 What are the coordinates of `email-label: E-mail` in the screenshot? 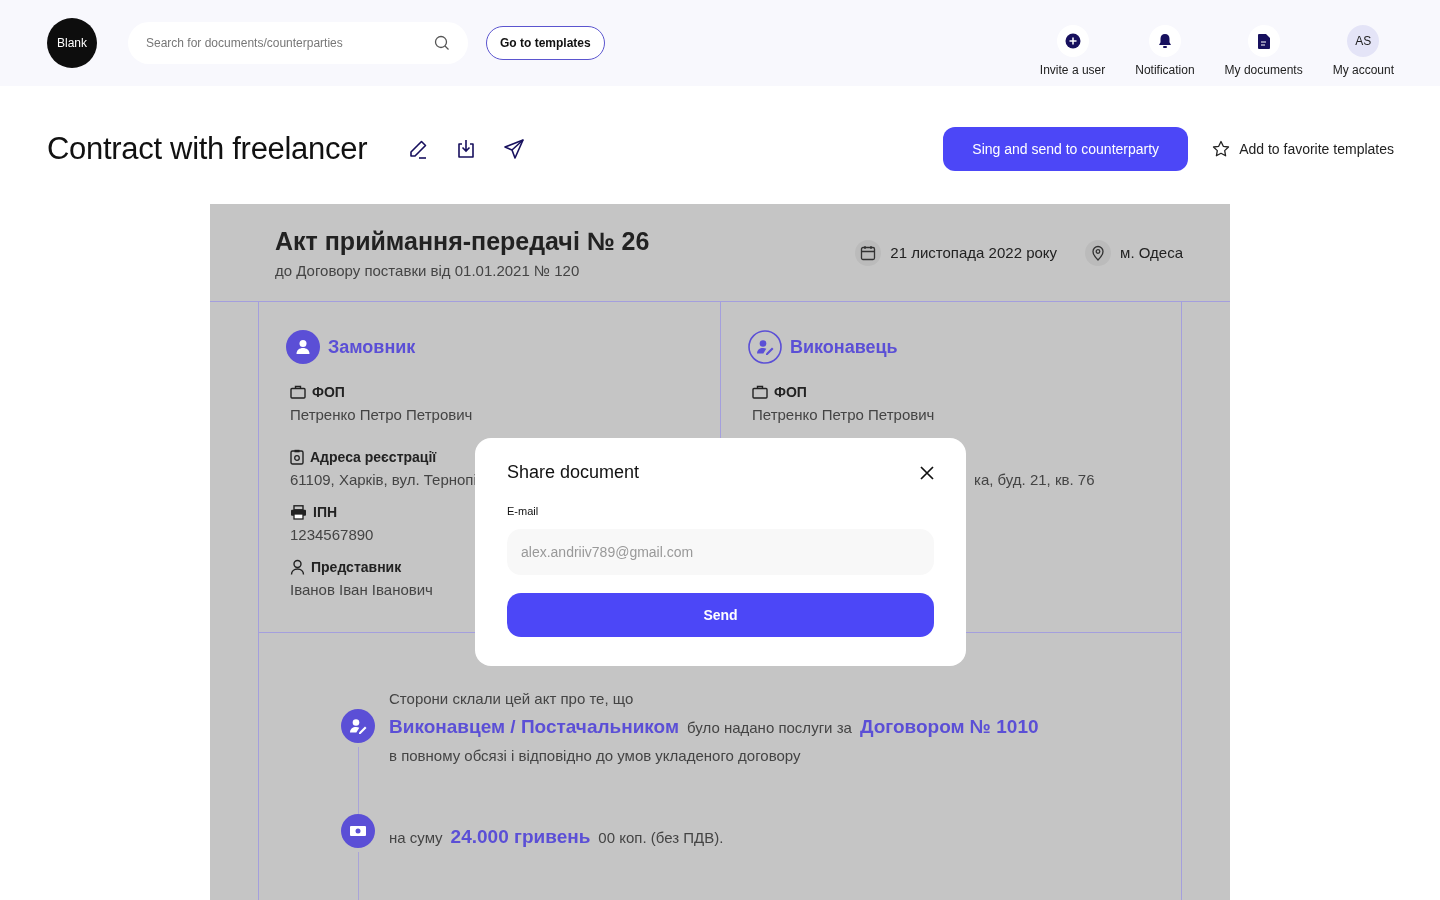 It's located at (523, 511).